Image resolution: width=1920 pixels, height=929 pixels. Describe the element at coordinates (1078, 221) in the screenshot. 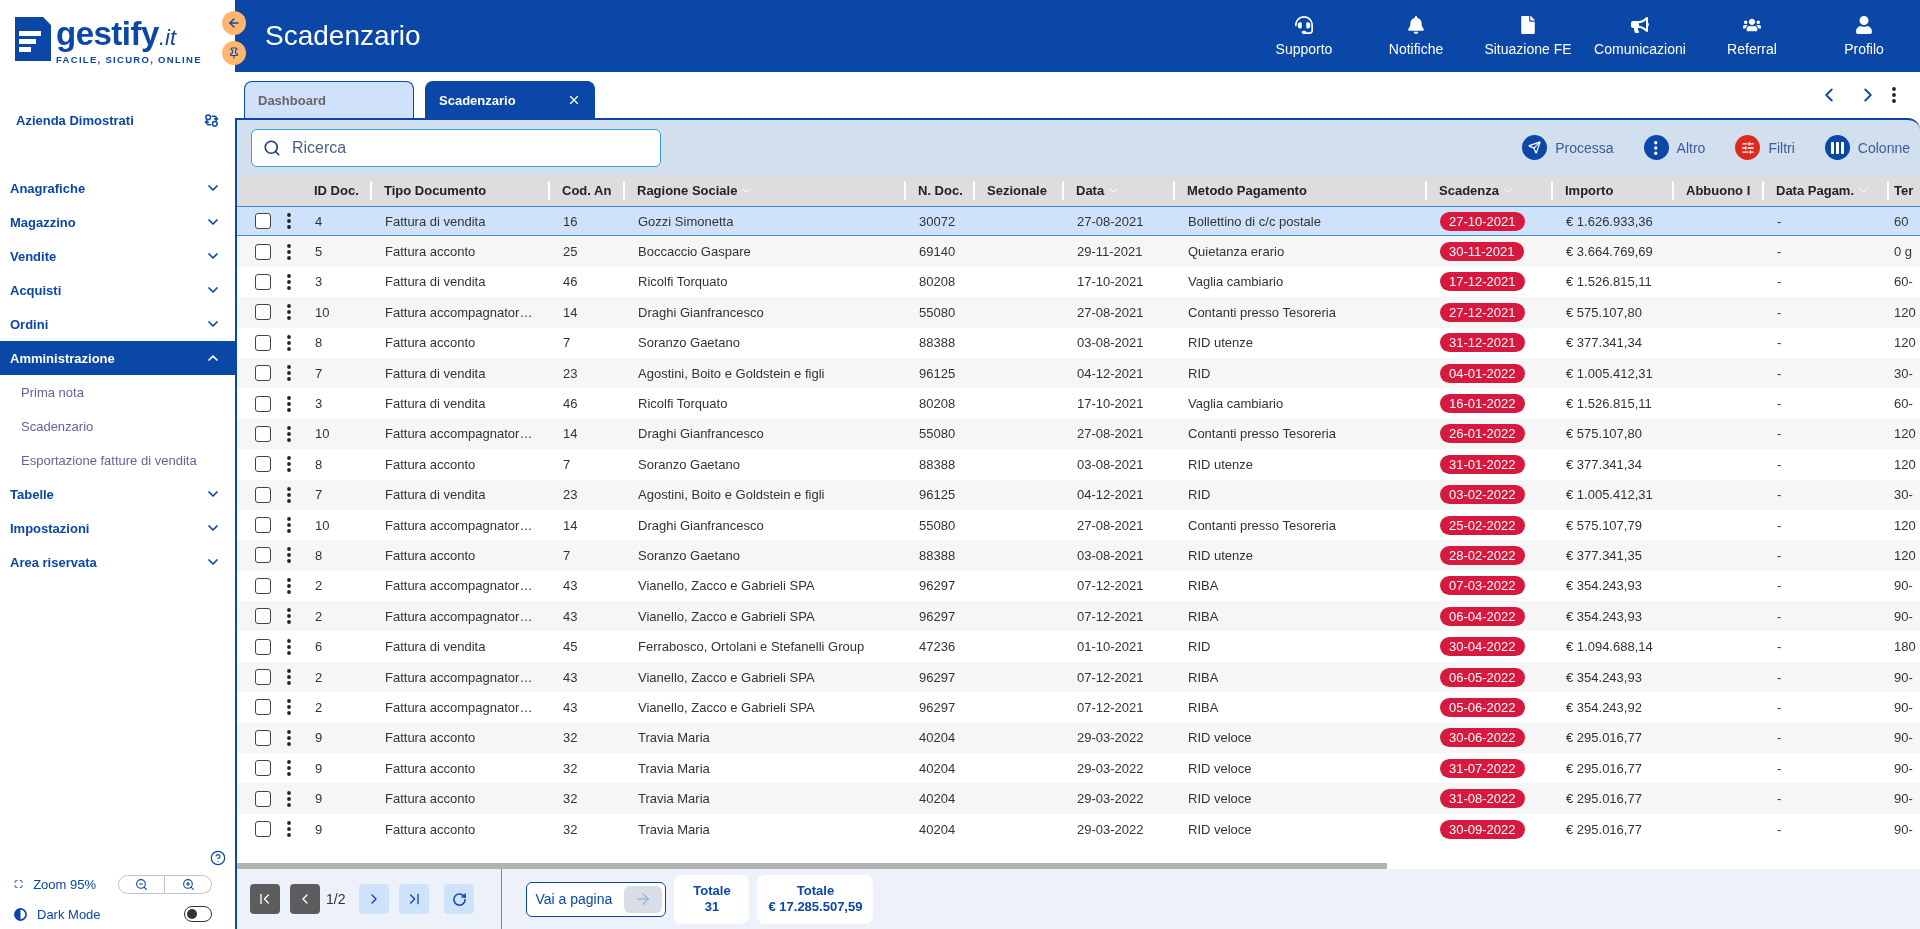

I see `table-row: 4 Fattura di vendita 16 Gozzi Simonetta 30072 27-08-2021 Bollettino di c/c postale 27-10-2021 € 1.626.933,36 - 60` at that location.